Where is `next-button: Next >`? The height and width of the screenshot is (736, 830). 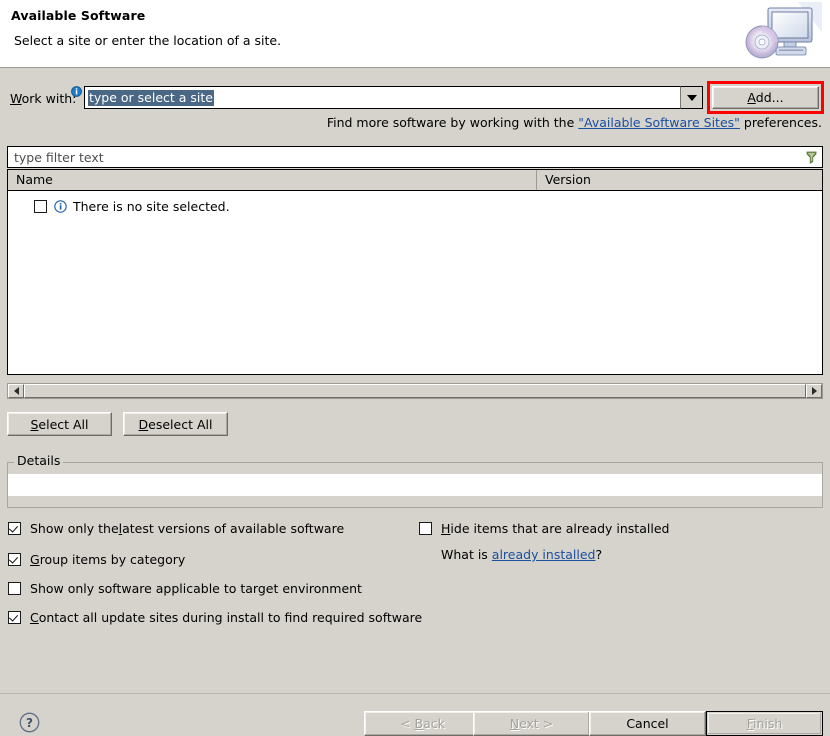 next-button: Next > is located at coordinates (531, 723).